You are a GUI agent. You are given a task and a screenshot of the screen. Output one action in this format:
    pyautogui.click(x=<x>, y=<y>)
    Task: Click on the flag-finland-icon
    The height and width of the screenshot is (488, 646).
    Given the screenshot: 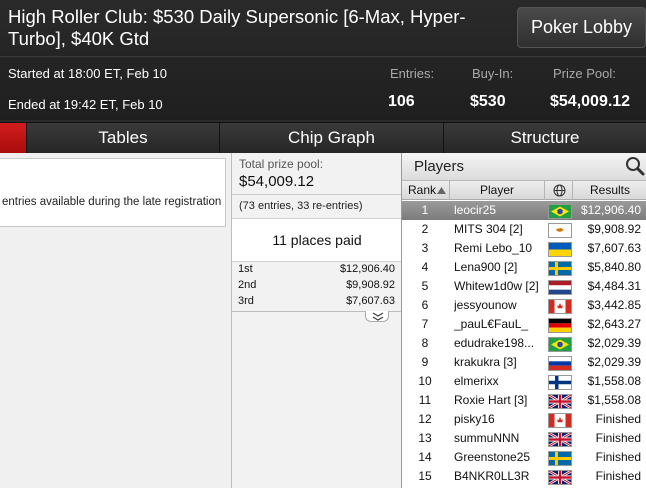 What is the action you would take?
    pyautogui.click(x=560, y=382)
    